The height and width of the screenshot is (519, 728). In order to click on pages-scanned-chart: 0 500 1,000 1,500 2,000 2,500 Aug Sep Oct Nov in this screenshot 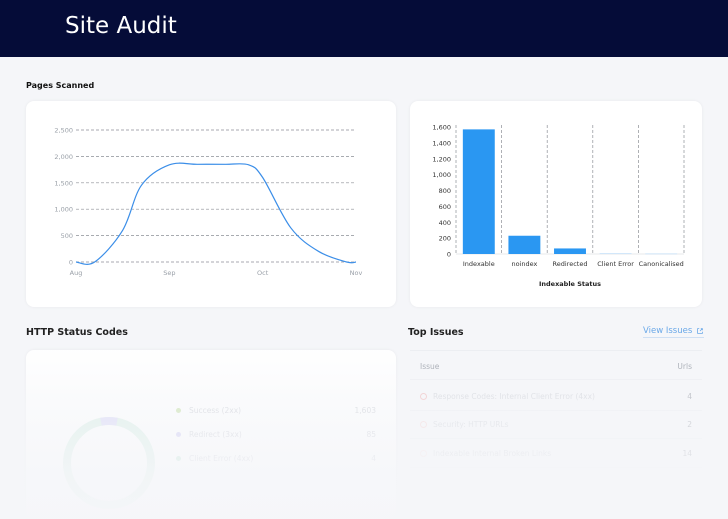, I will do `click(208, 202)`.